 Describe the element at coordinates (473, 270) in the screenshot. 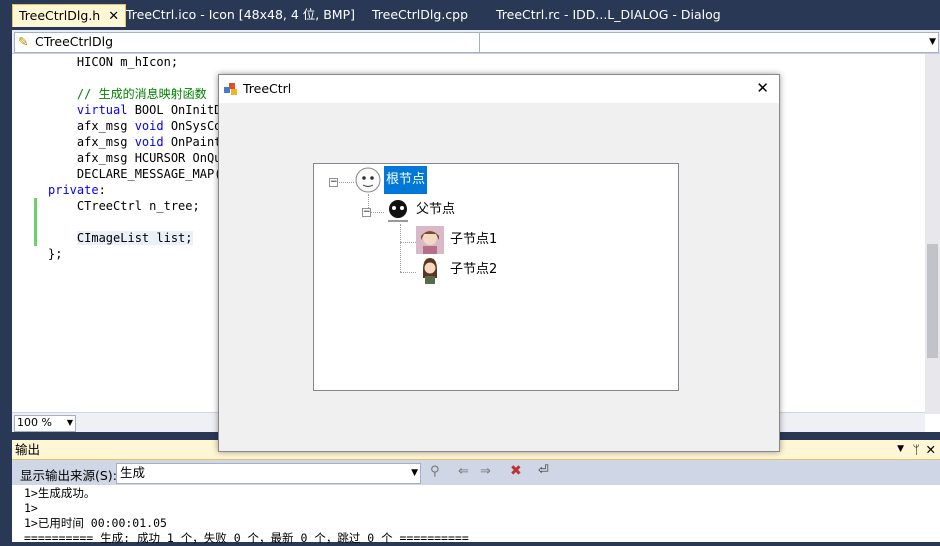

I see `tree-node-child2: 子节点2` at that location.